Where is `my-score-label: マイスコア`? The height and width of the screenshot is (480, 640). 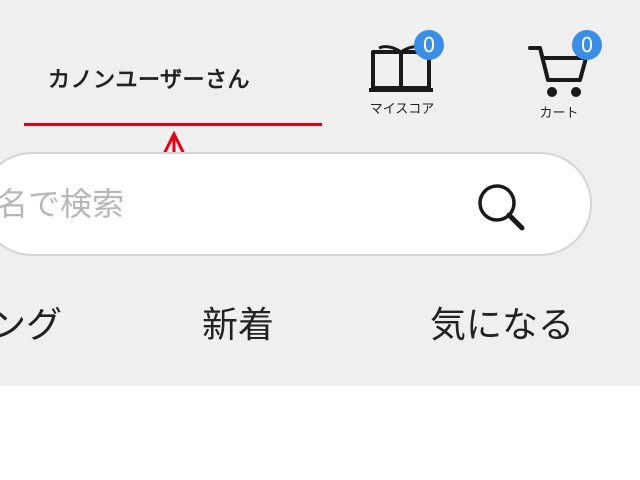 my-score-label: マイスコア is located at coordinates (402, 109).